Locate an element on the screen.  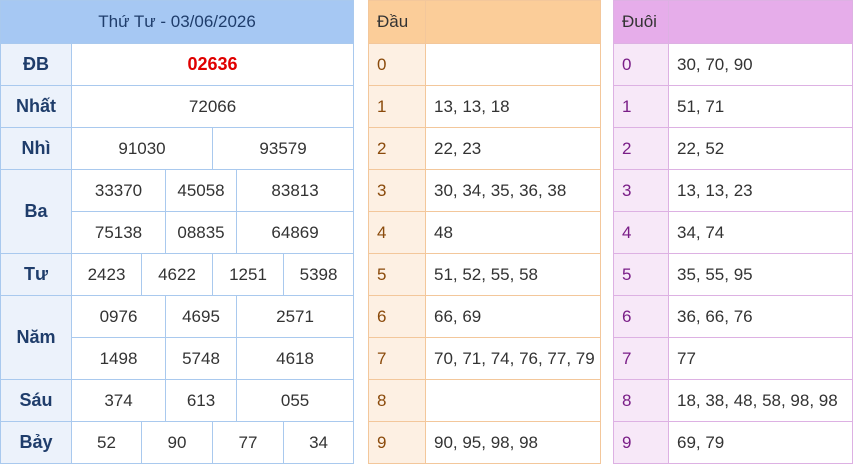
dau-row: 6 66, 69 is located at coordinates (484, 316).